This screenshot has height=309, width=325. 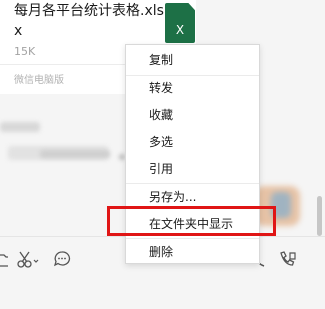 I want to click on file-size: 15K, so click(x=25, y=51).